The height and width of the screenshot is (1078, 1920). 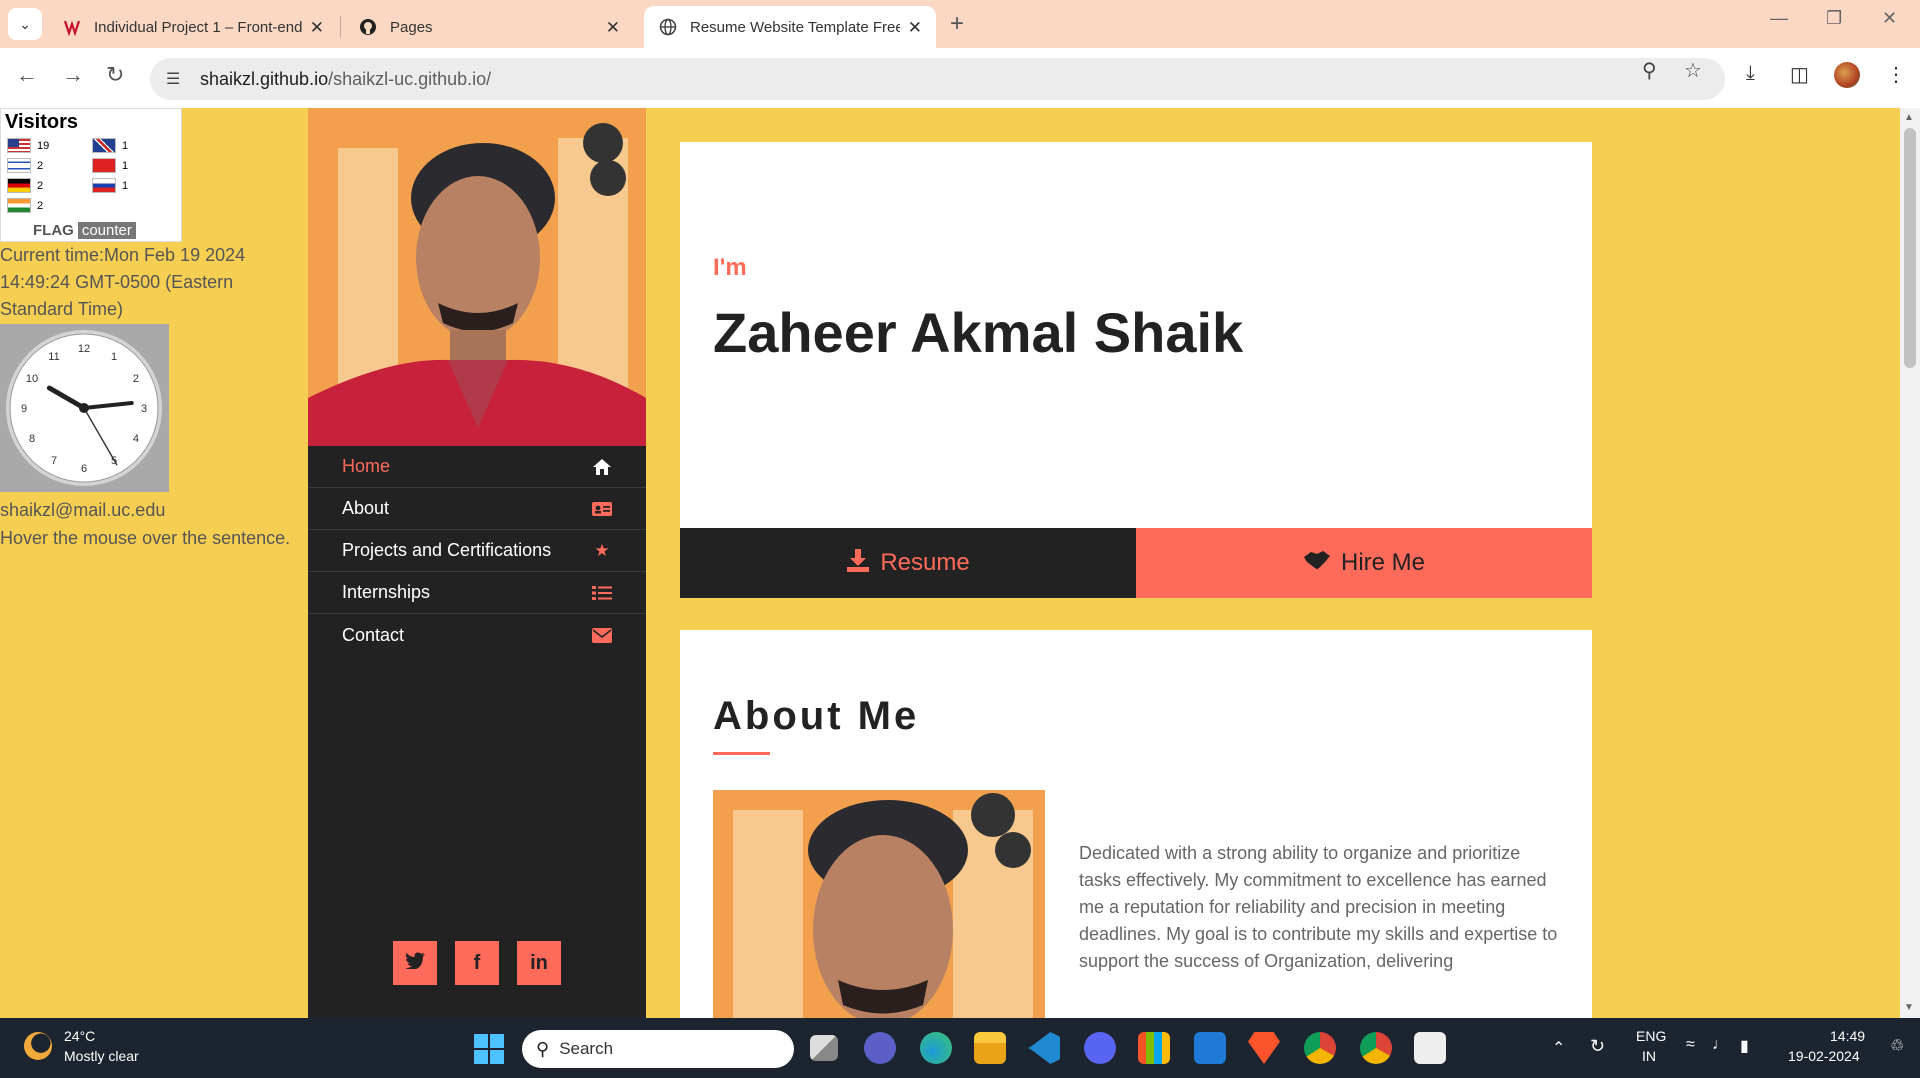 I want to click on file-explorer-icon, so click(x=990, y=1048).